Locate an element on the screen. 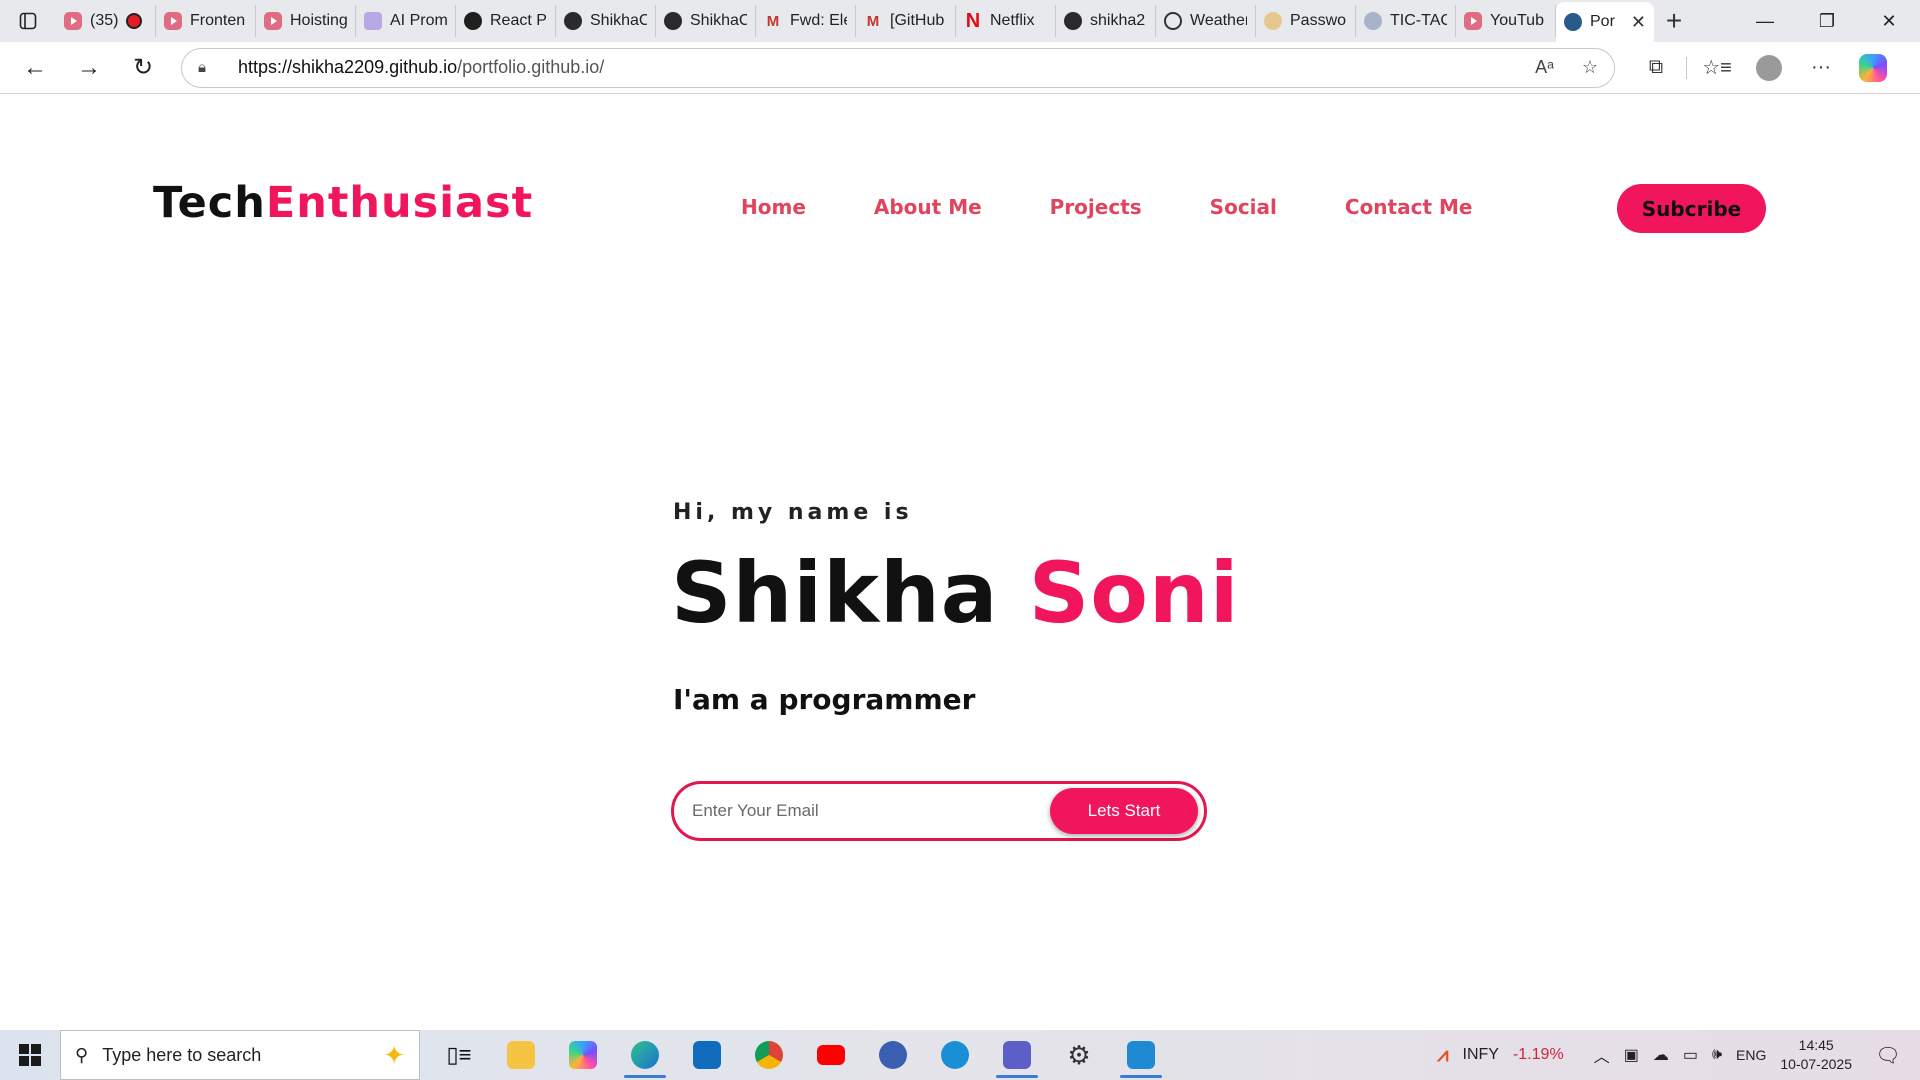 The height and width of the screenshot is (1080, 1920). notification-icon: 🗨︎ is located at coordinates (1888, 1055).